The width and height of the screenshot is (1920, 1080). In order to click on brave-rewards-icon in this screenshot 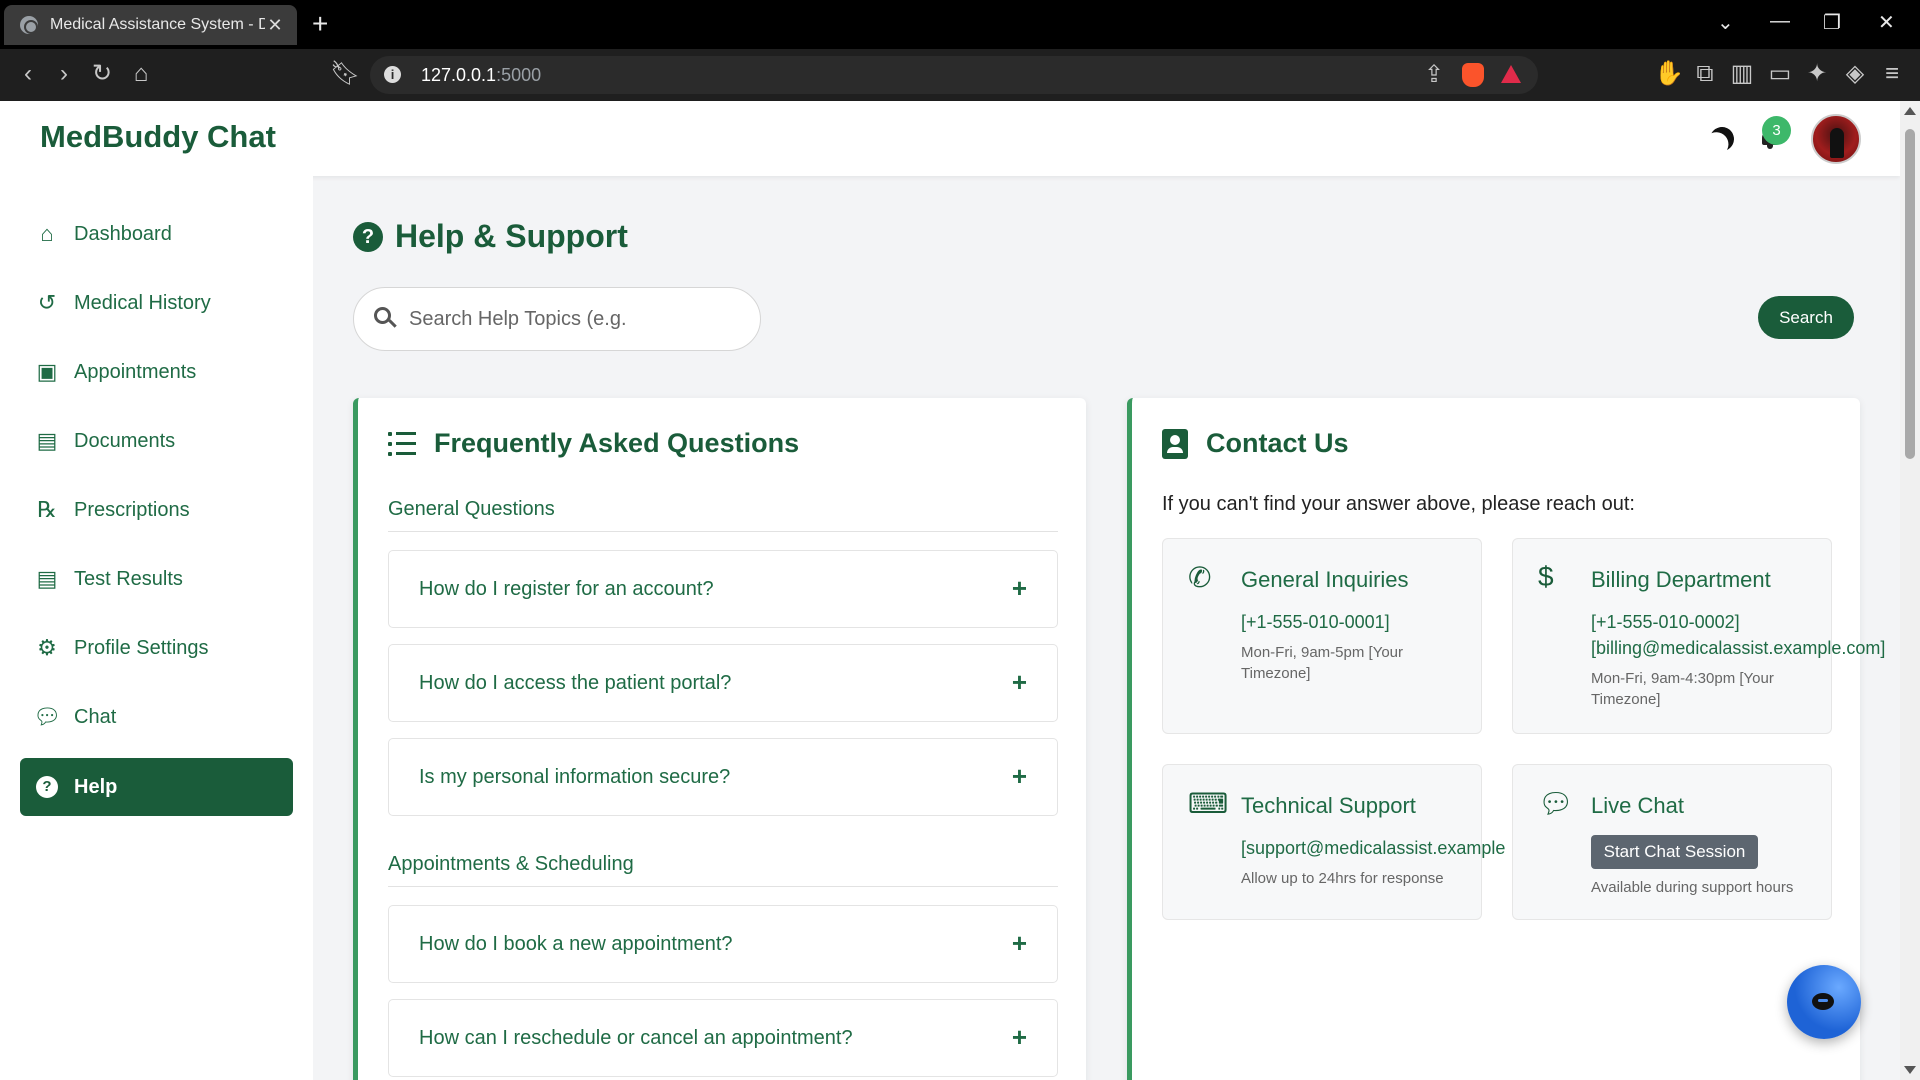, I will do `click(1511, 74)`.